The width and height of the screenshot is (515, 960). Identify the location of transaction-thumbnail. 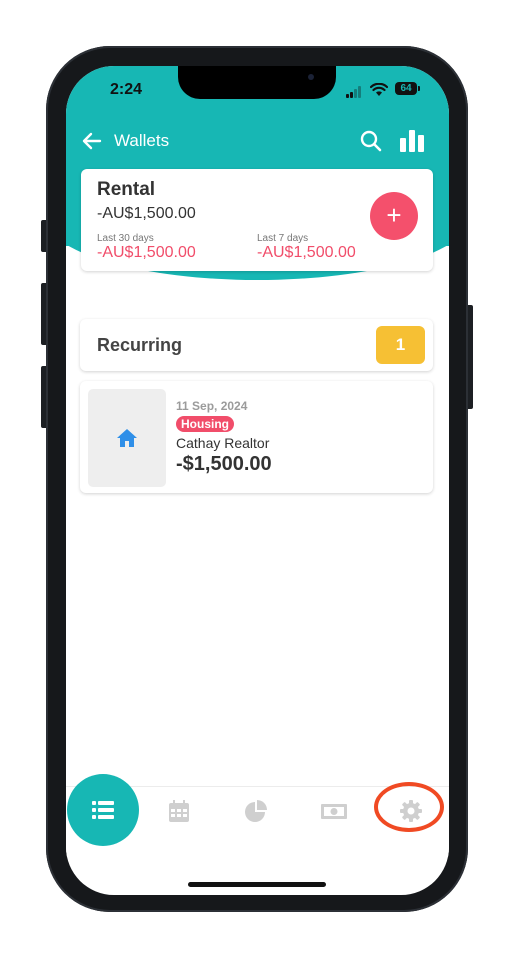
(127, 438).